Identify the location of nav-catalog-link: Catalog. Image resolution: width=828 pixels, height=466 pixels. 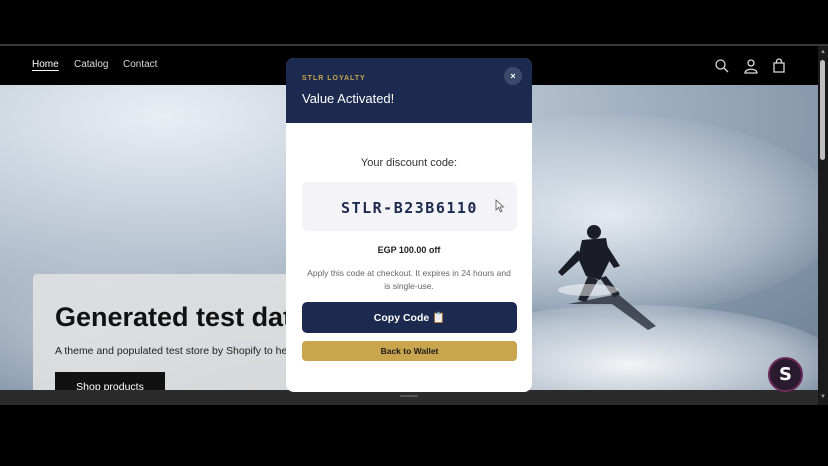
(91, 64).